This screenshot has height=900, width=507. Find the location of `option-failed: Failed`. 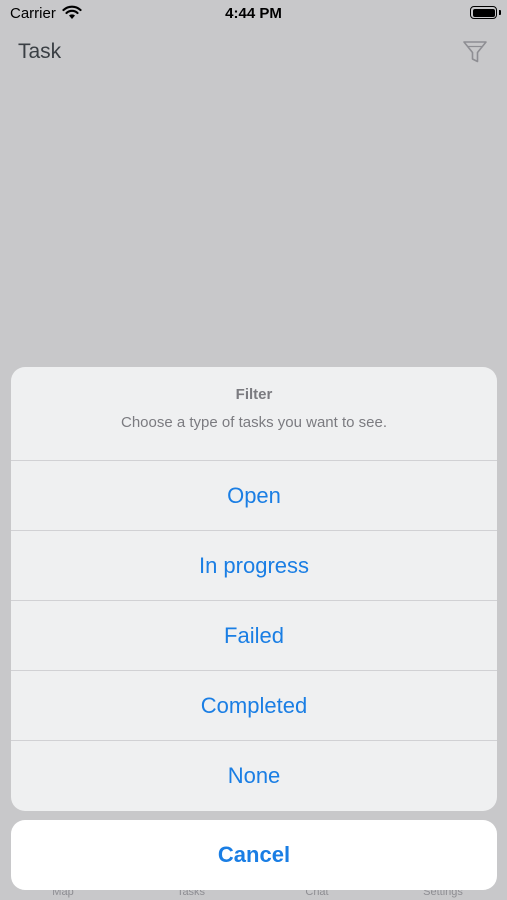

option-failed: Failed is located at coordinates (254, 636).